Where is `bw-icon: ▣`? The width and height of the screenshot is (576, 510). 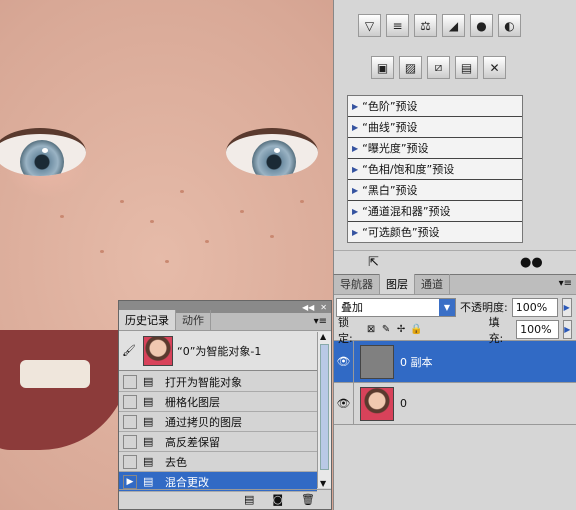
bw-icon: ▣ is located at coordinates (382, 67).